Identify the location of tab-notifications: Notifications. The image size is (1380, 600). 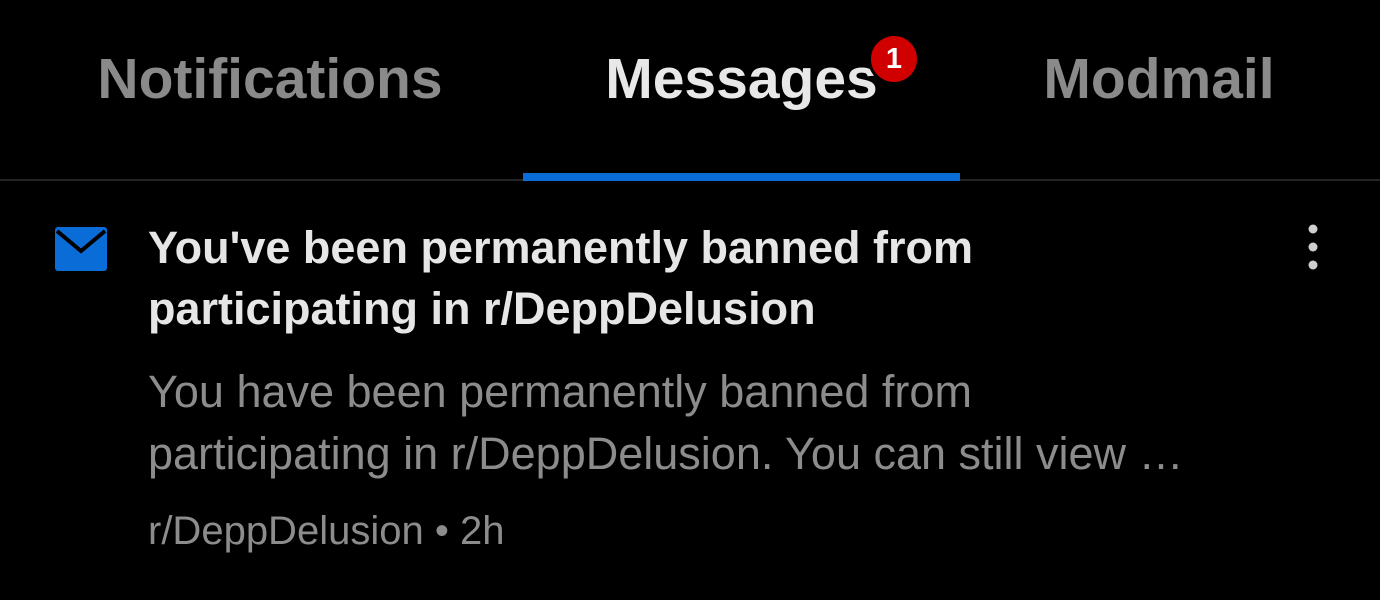
(270, 90).